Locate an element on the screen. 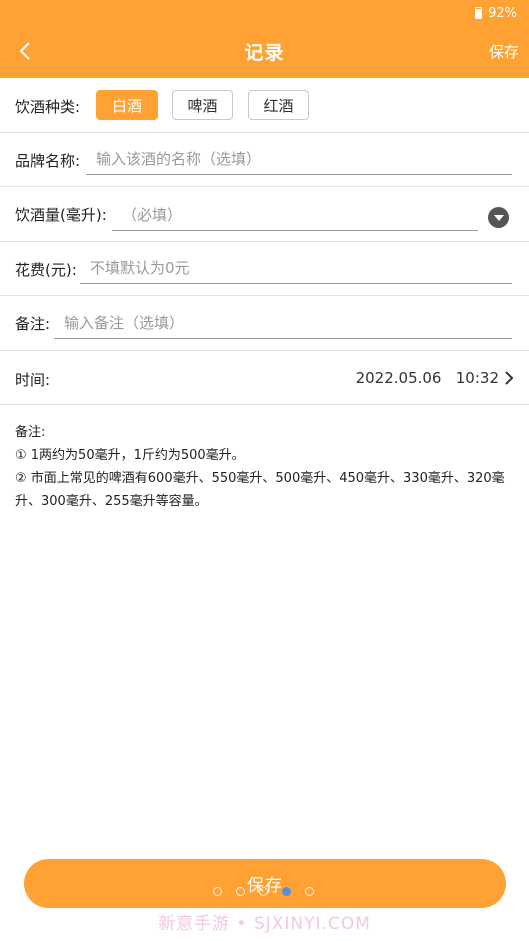  brand-label: 品牌名称: is located at coordinates (48, 161).